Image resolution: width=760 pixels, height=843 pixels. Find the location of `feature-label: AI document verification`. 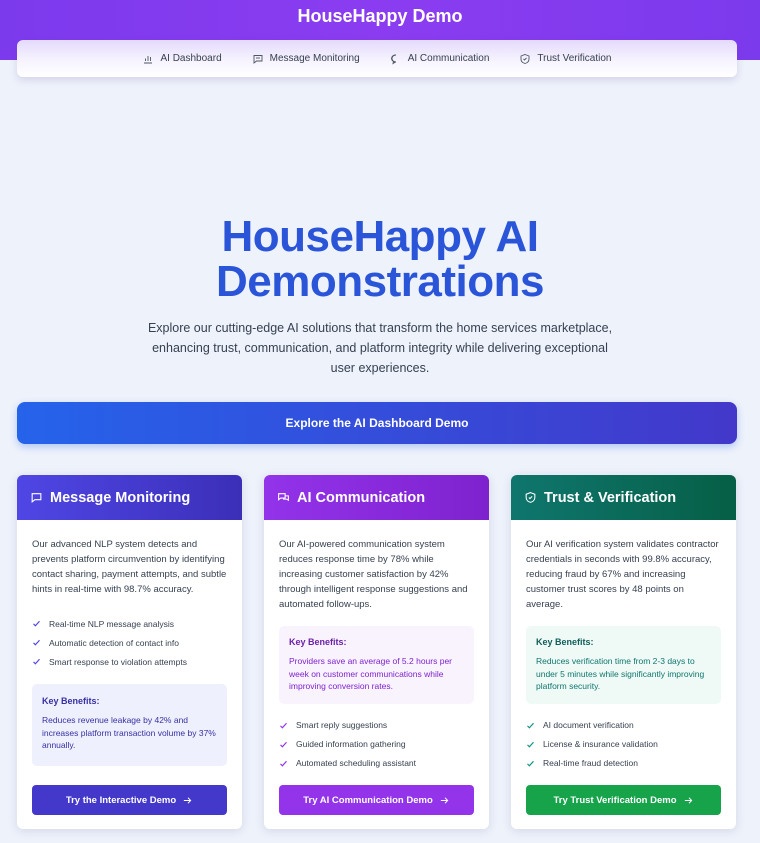

feature-label: AI document verification is located at coordinates (588, 725).